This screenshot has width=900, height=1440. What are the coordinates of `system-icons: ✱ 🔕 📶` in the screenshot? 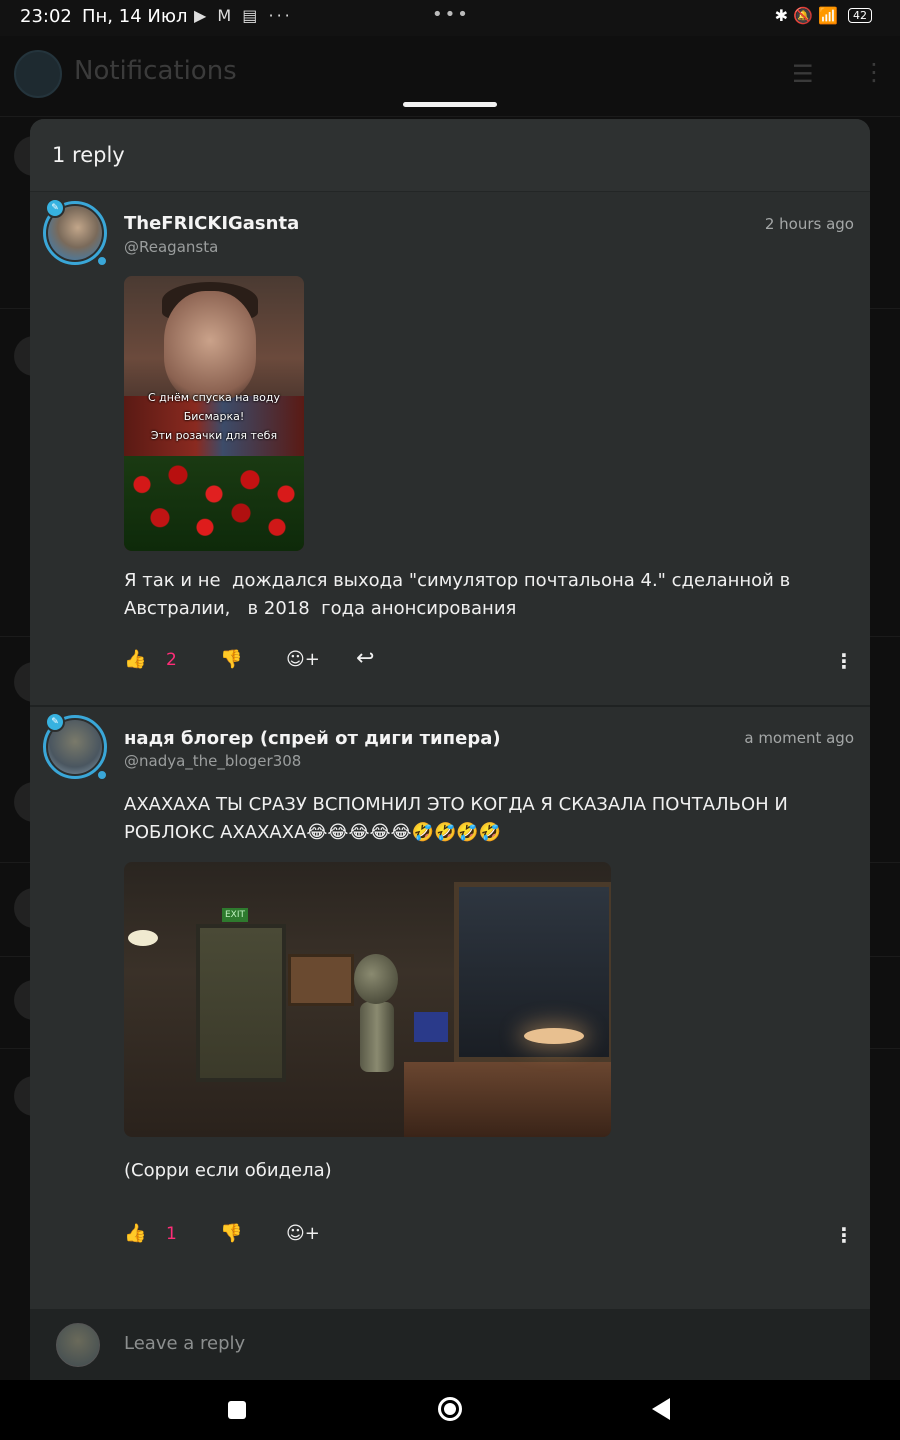 It's located at (806, 15).